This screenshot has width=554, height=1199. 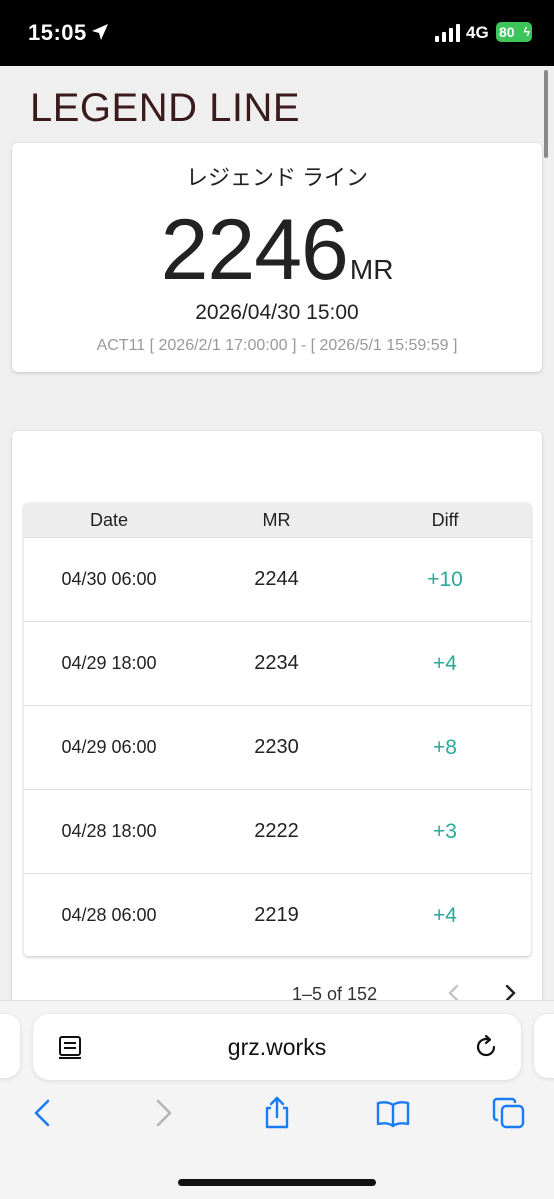 What do you see at coordinates (526, 32) in the screenshot?
I see `charging-bolt-icon: ϟ` at bounding box center [526, 32].